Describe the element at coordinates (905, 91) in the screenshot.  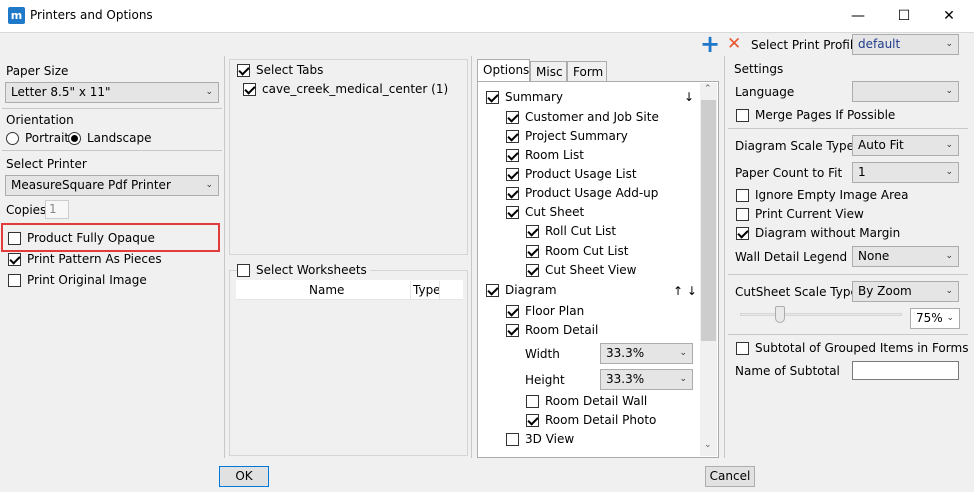
I see `language-select: ⌄` at that location.